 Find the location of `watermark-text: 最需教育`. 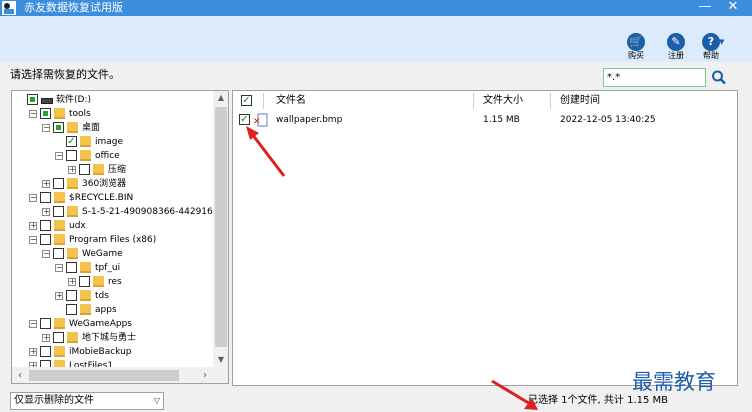

watermark-text: 最需教育 is located at coordinates (674, 382).